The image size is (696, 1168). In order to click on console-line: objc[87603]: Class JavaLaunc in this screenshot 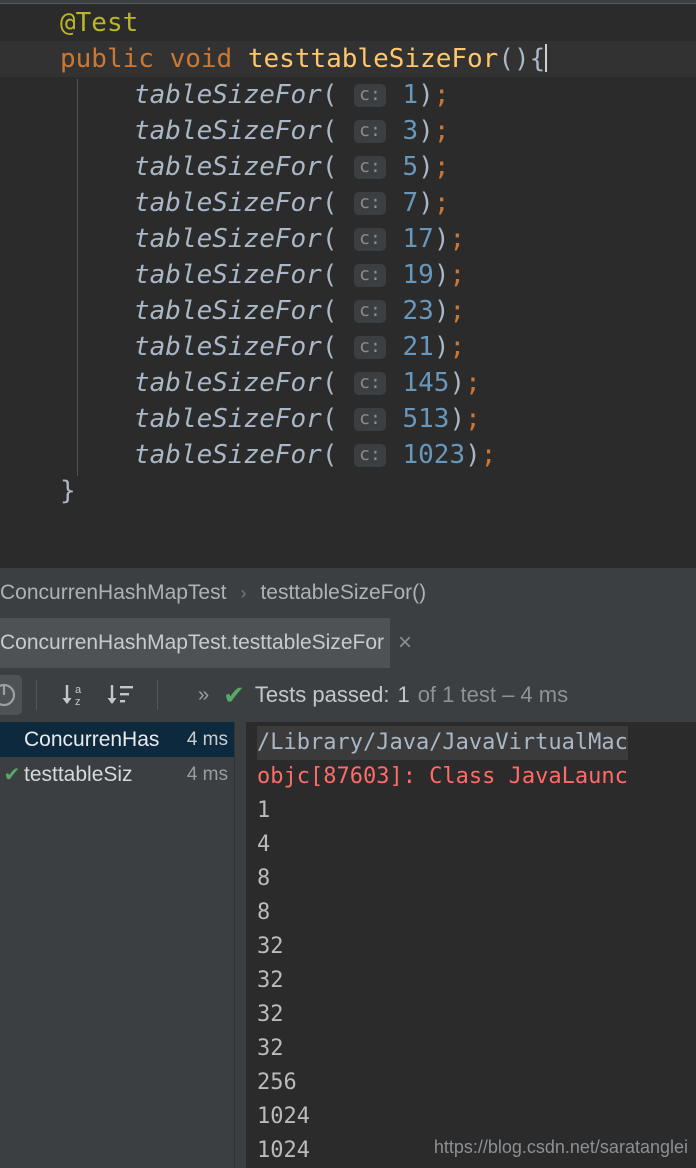, I will do `click(471, 777)`.